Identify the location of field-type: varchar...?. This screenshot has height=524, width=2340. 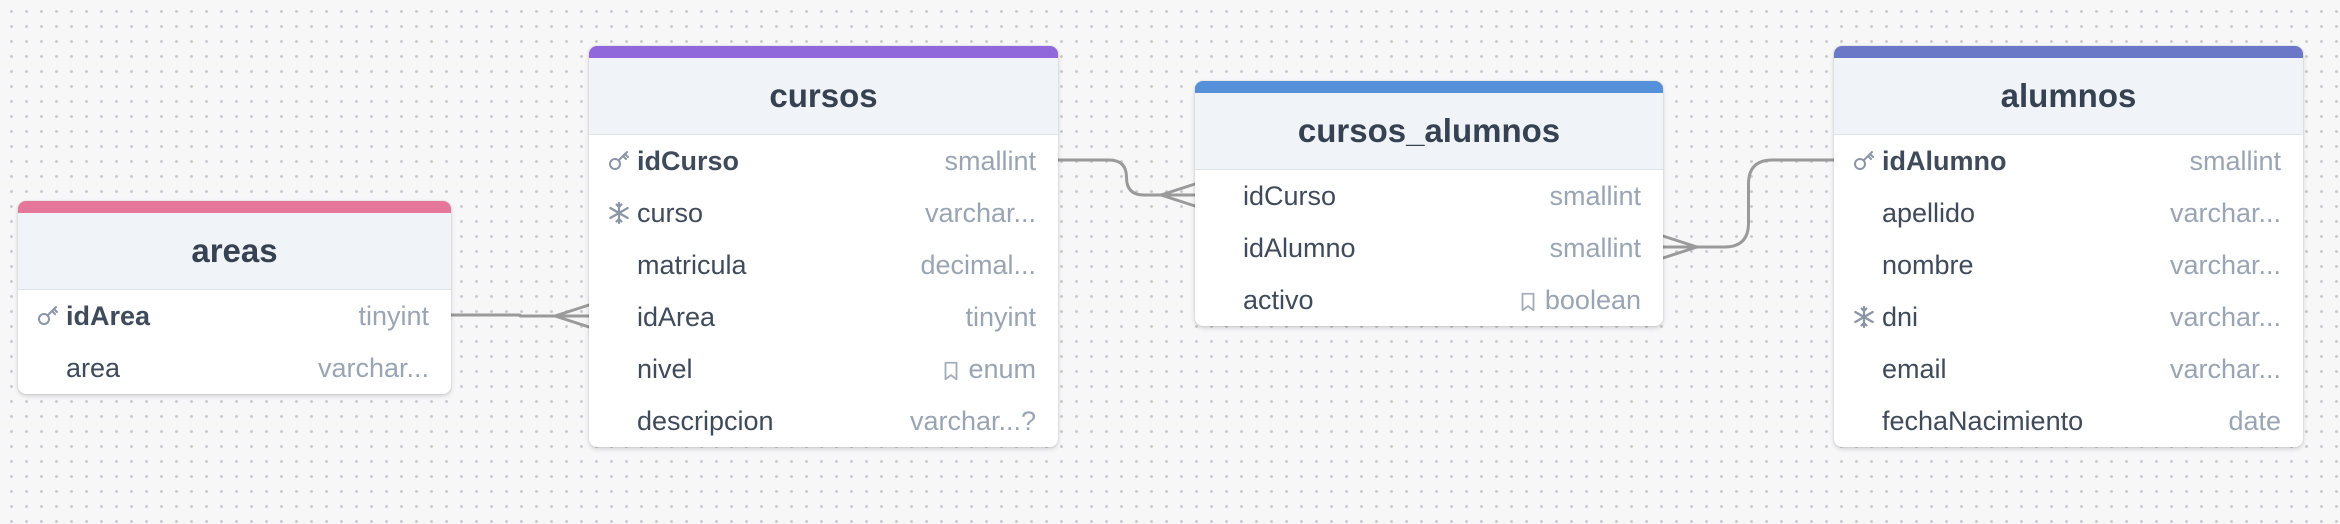
(973, 421).